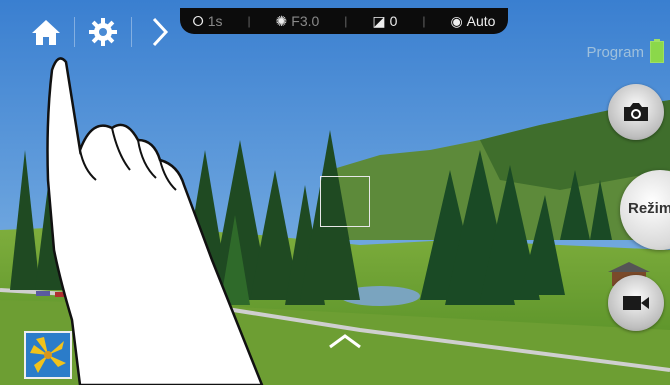 The width and height of the screenshot is (670, 385). I want to click on camera-status-bar: ⭘ 1s | ✺ F3.0 | ◪ 0 | ◉ Auto, so click(344, 21).